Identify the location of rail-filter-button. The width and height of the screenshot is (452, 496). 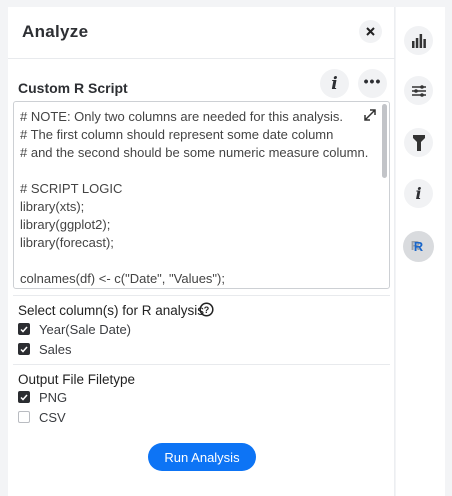
(418, 142).